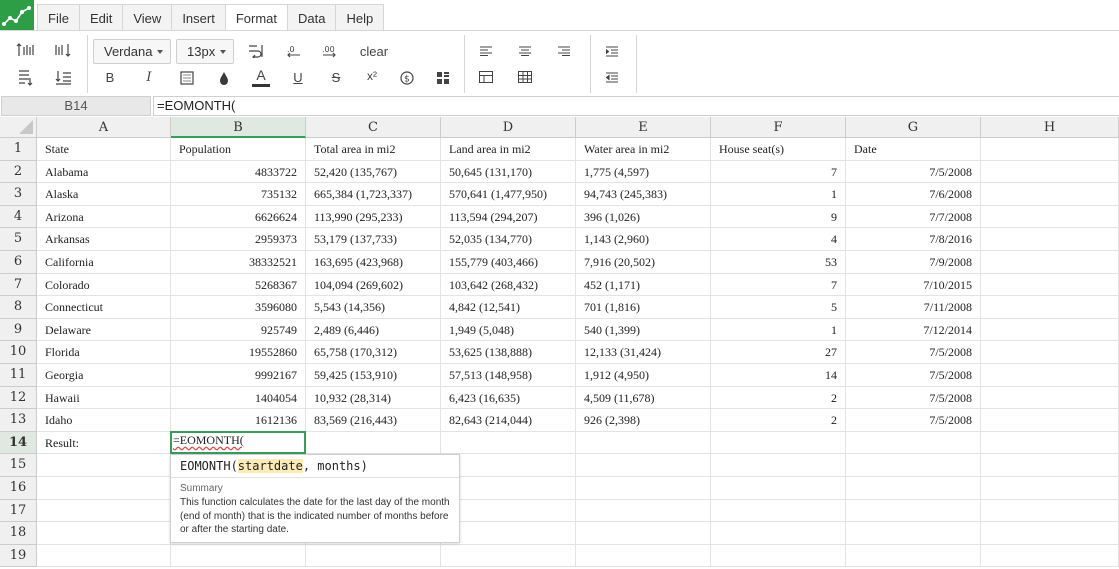 The width and height of the screenshot is (1119, 569). What do you see at coordinates (1050, 443) in the screenshot?
I see `cell-h14` at bounding box center [1050, 443].